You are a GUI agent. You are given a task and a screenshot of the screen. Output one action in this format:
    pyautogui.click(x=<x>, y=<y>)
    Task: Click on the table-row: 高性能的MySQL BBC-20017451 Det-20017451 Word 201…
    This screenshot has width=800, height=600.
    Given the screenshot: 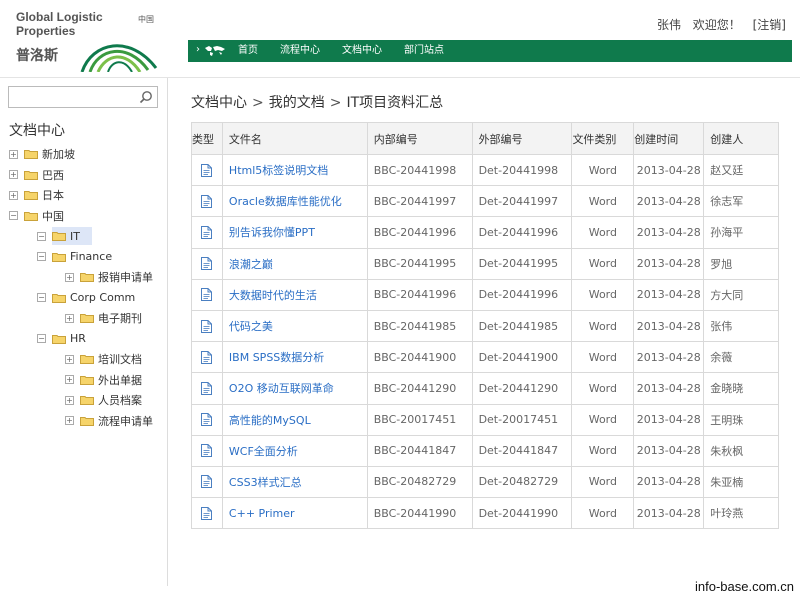 What is the action you would take?
    pyautogui.click(x=485, y=419)
    